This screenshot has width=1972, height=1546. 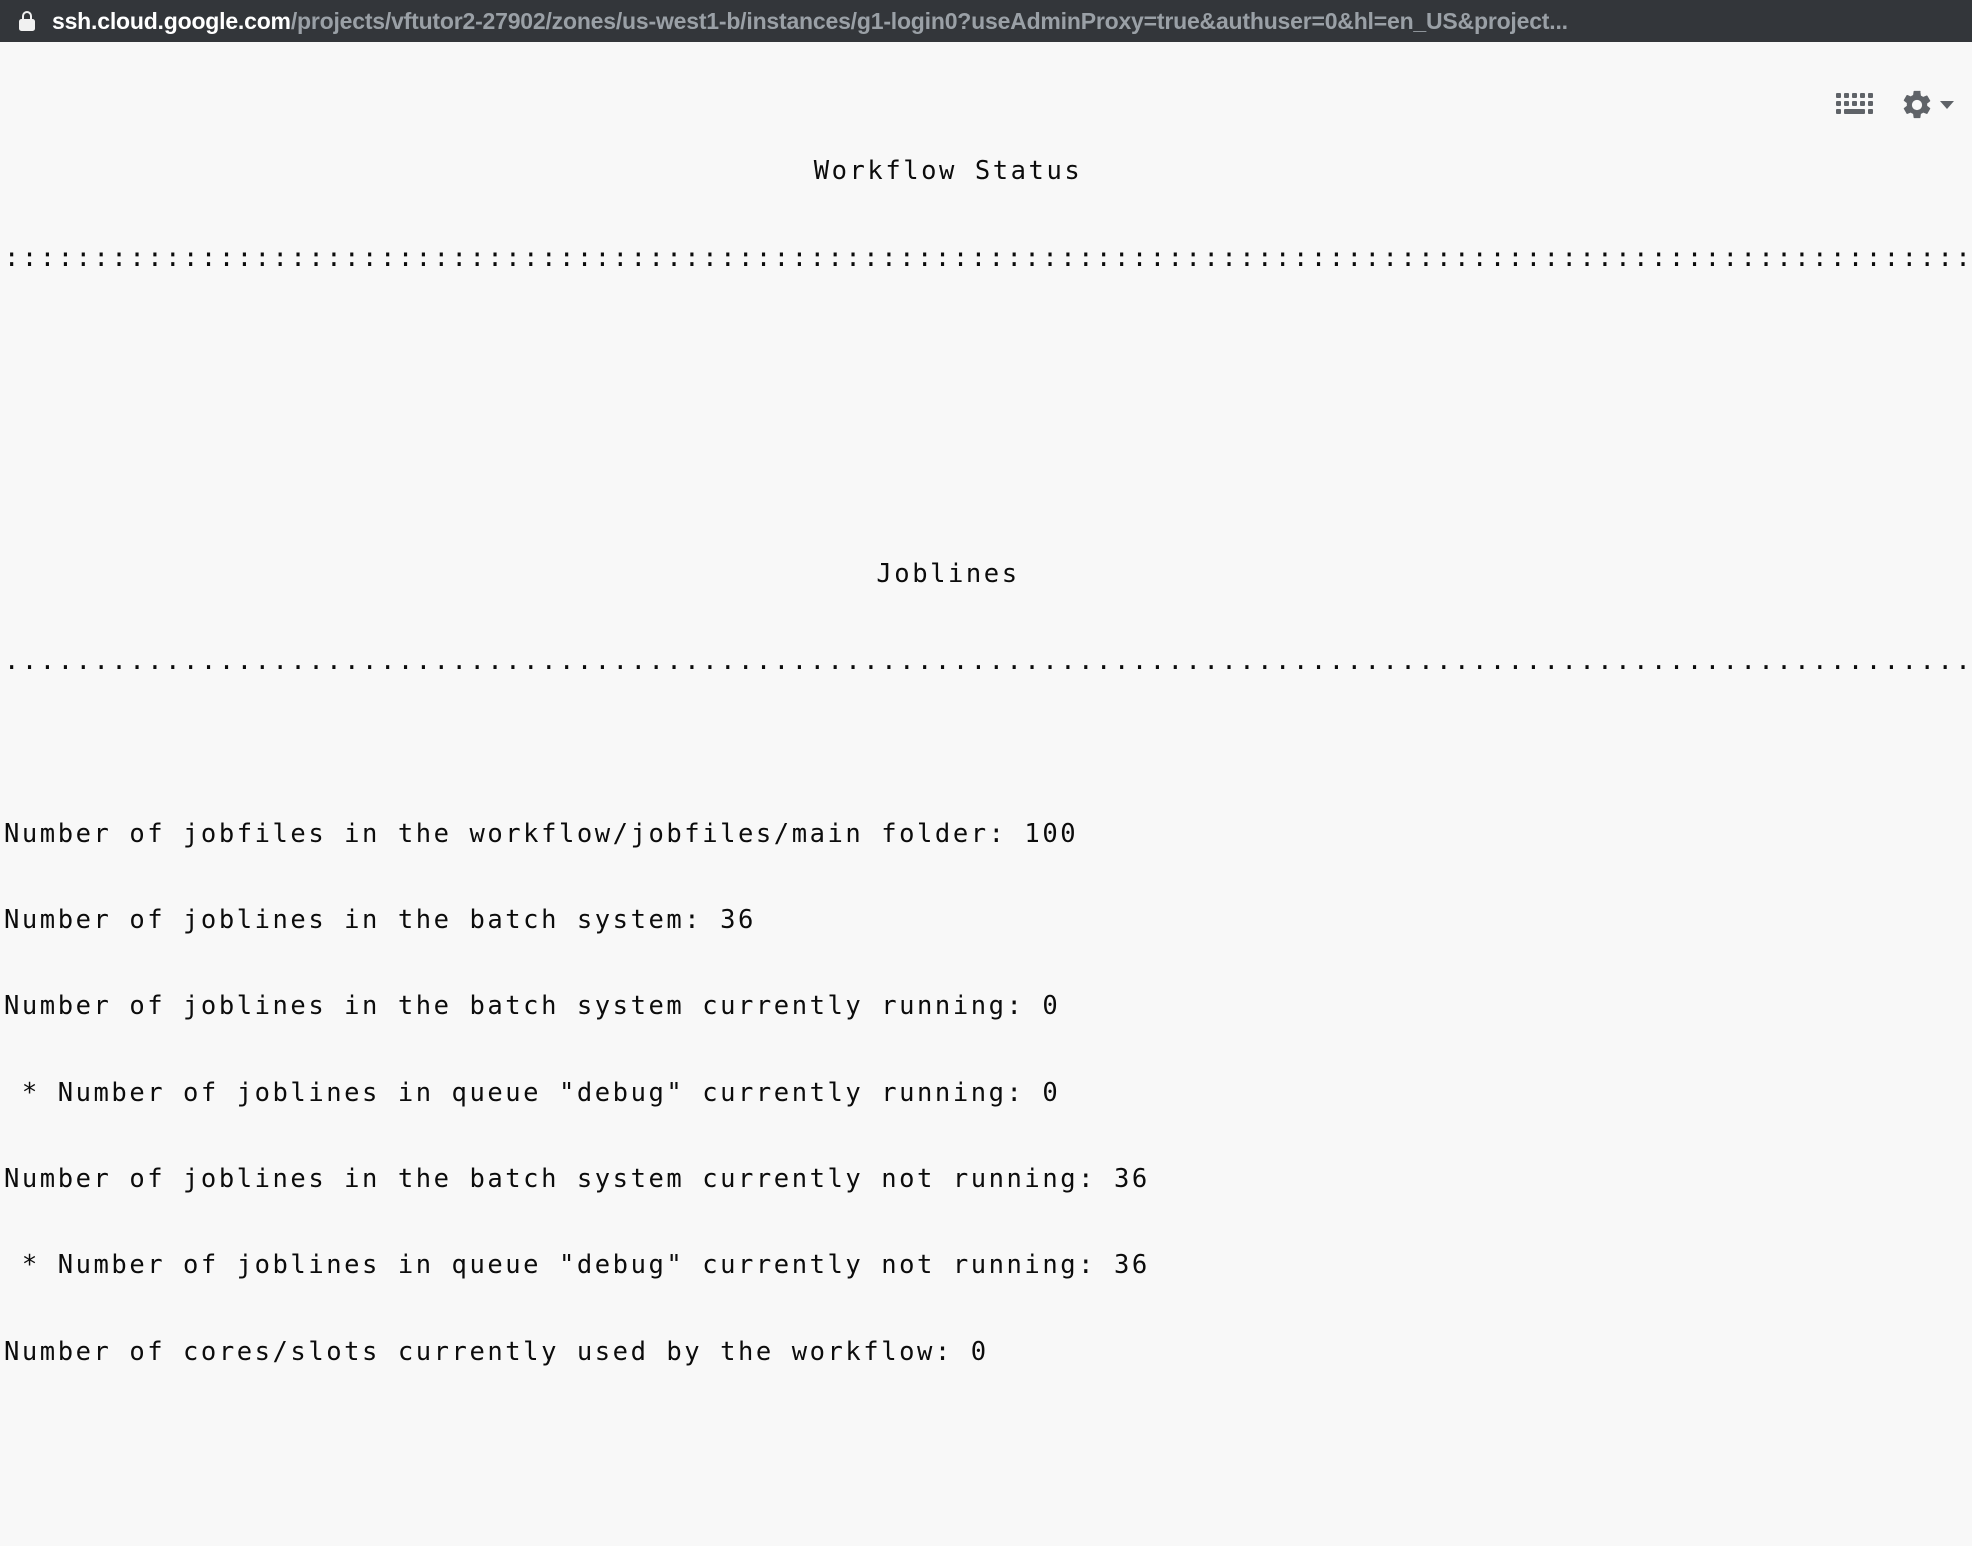 What do you see at coordinates (171, 20) in the screenshot?
I see `url-domain: ssh.cloud.google.com` at bounding box center [171, 20].